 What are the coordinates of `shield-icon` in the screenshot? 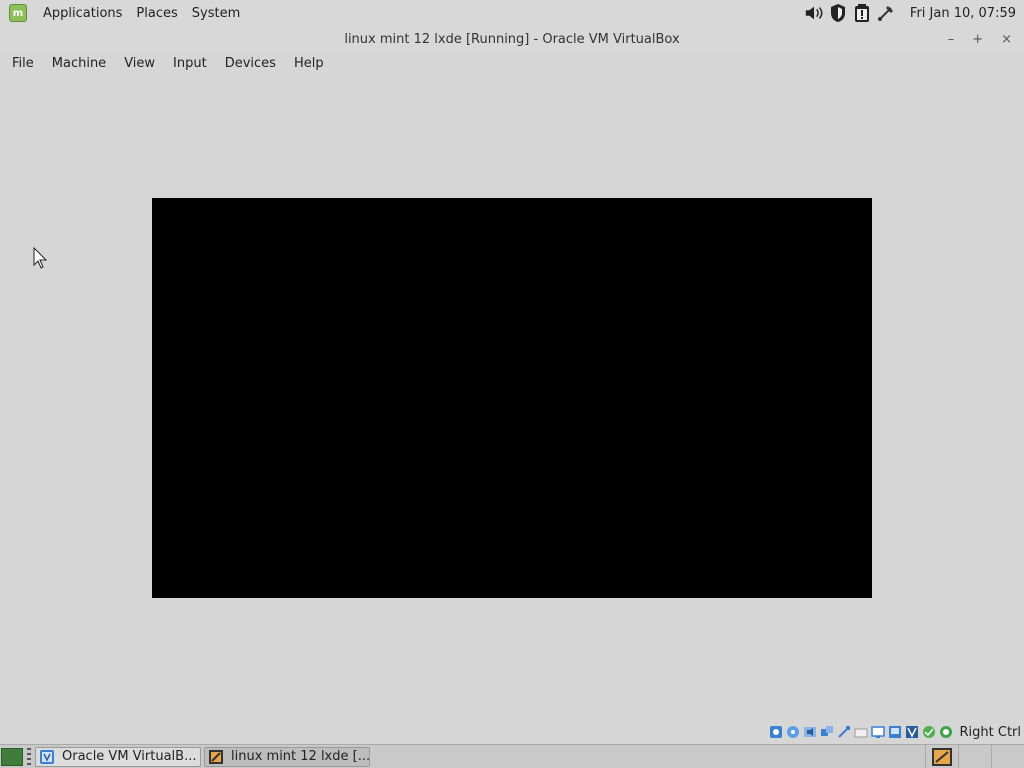 It's located at (838, 13).